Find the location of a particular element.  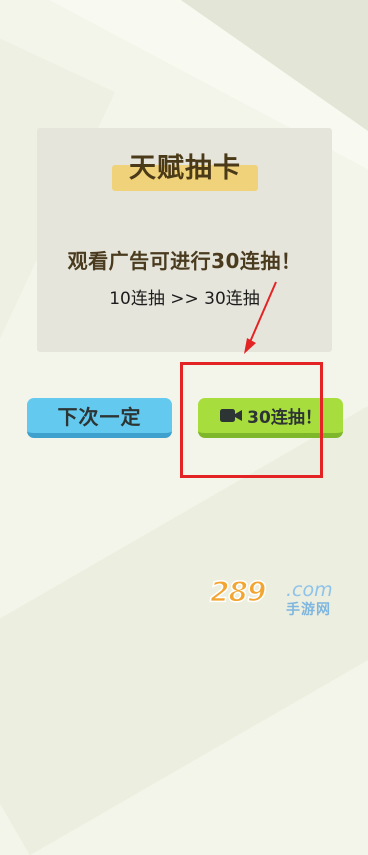

dialog-title: 天赋抽卡 is located at coordinates (185, 168).